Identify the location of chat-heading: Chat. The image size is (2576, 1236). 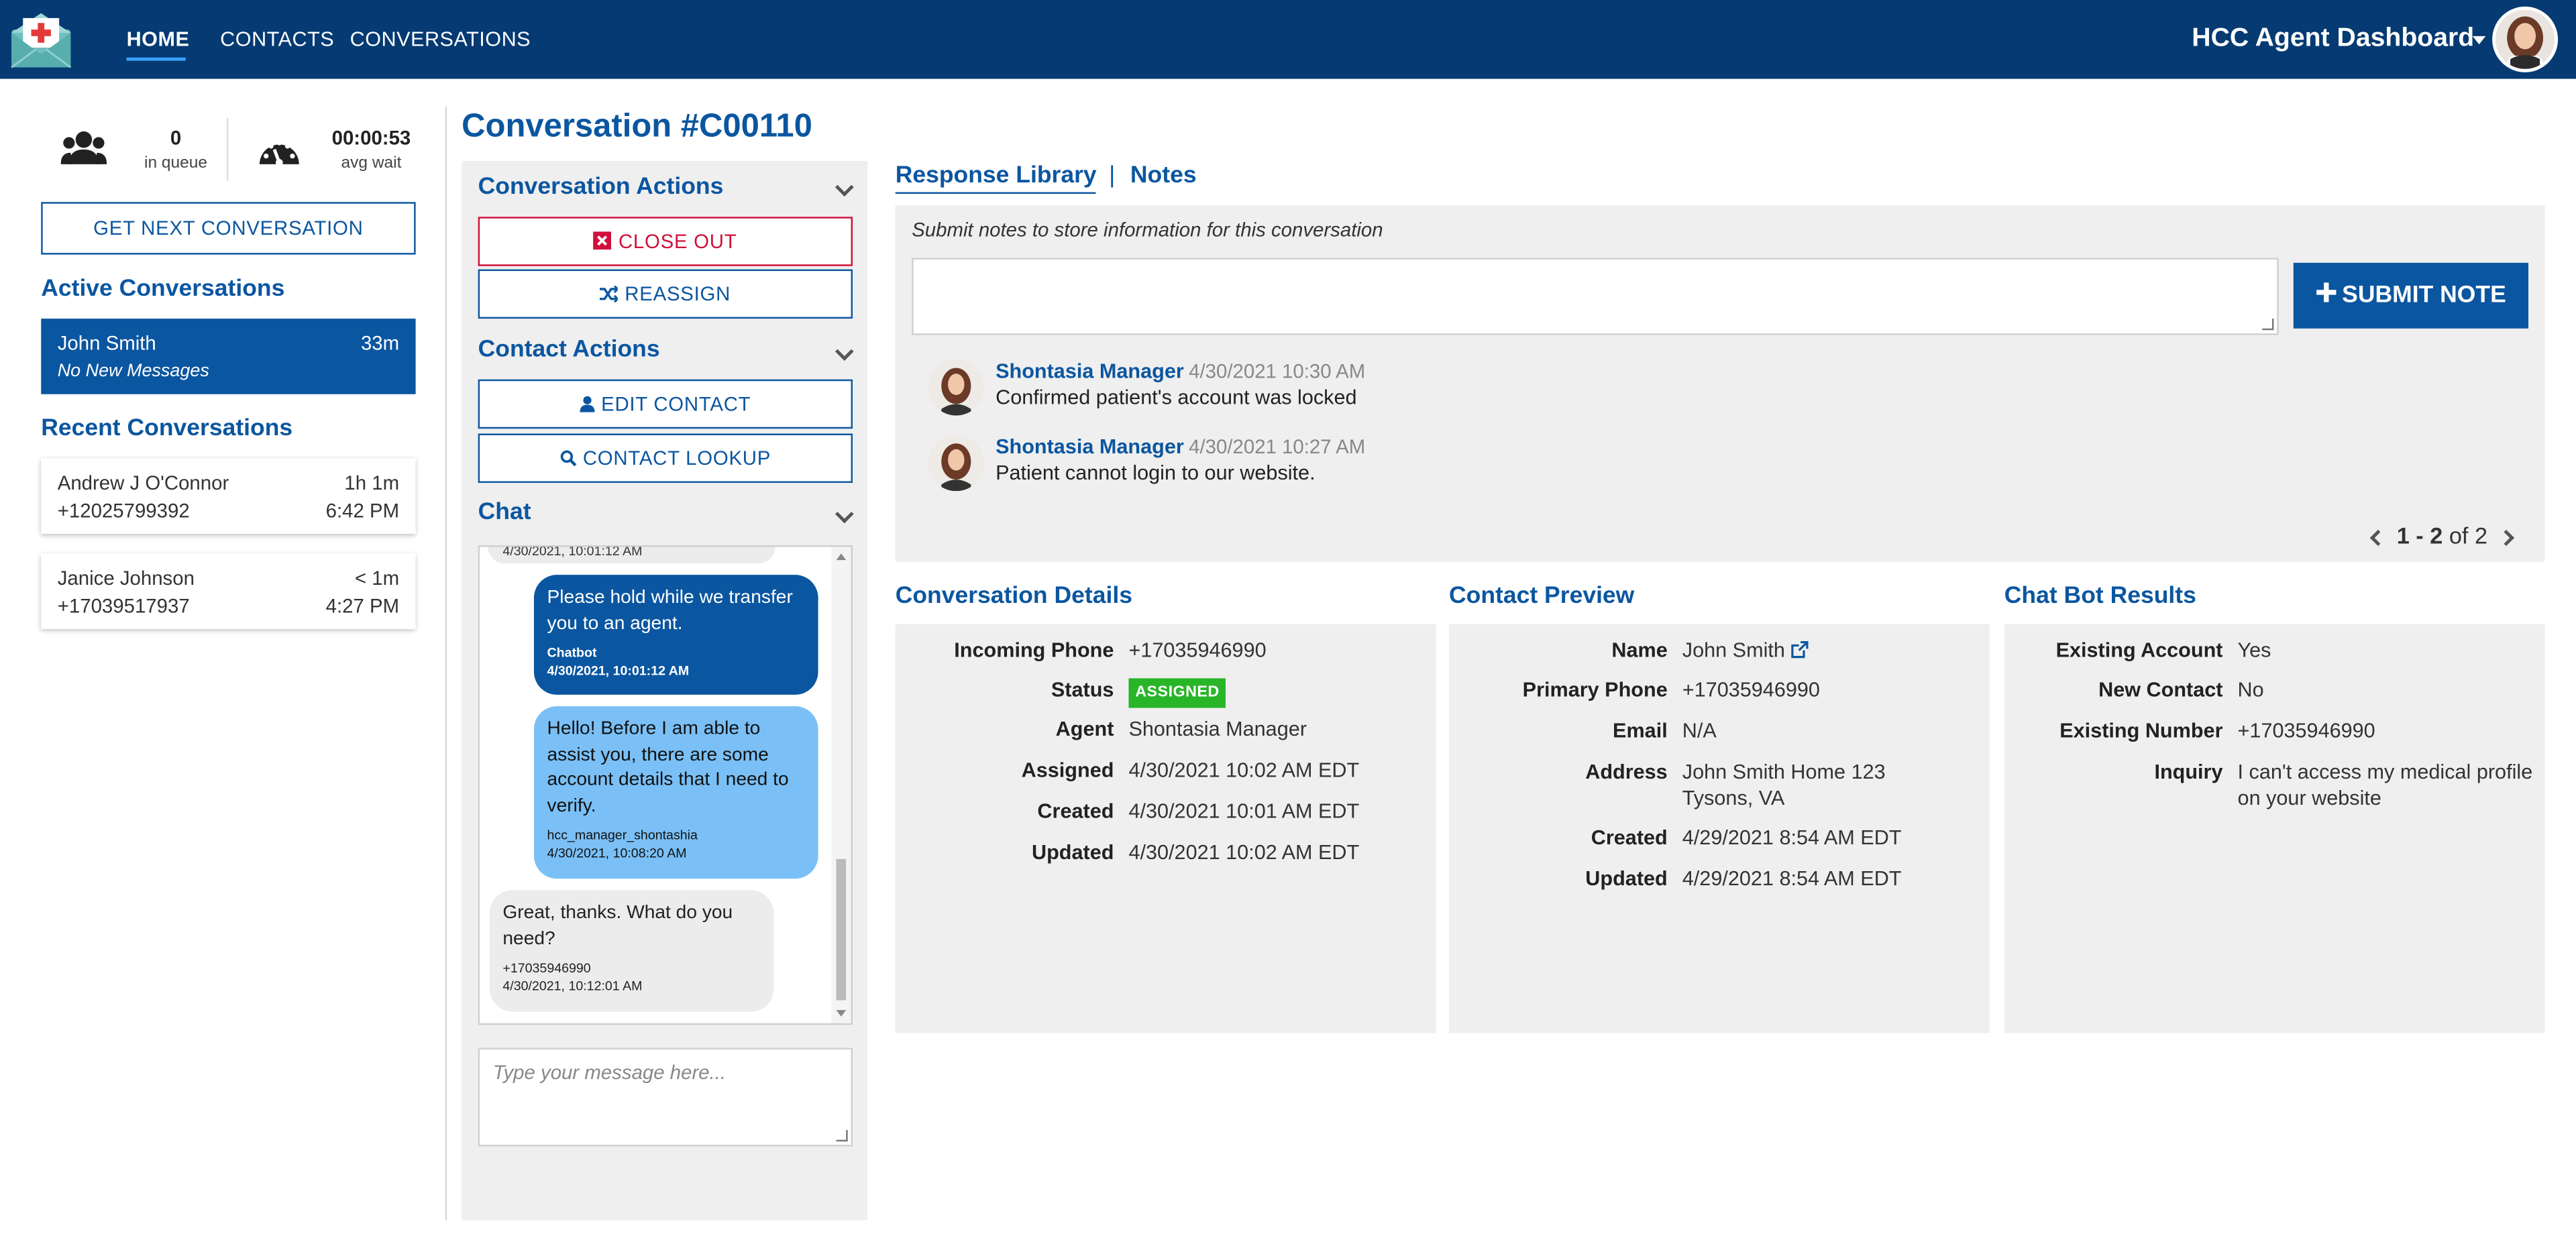
(504, 512).